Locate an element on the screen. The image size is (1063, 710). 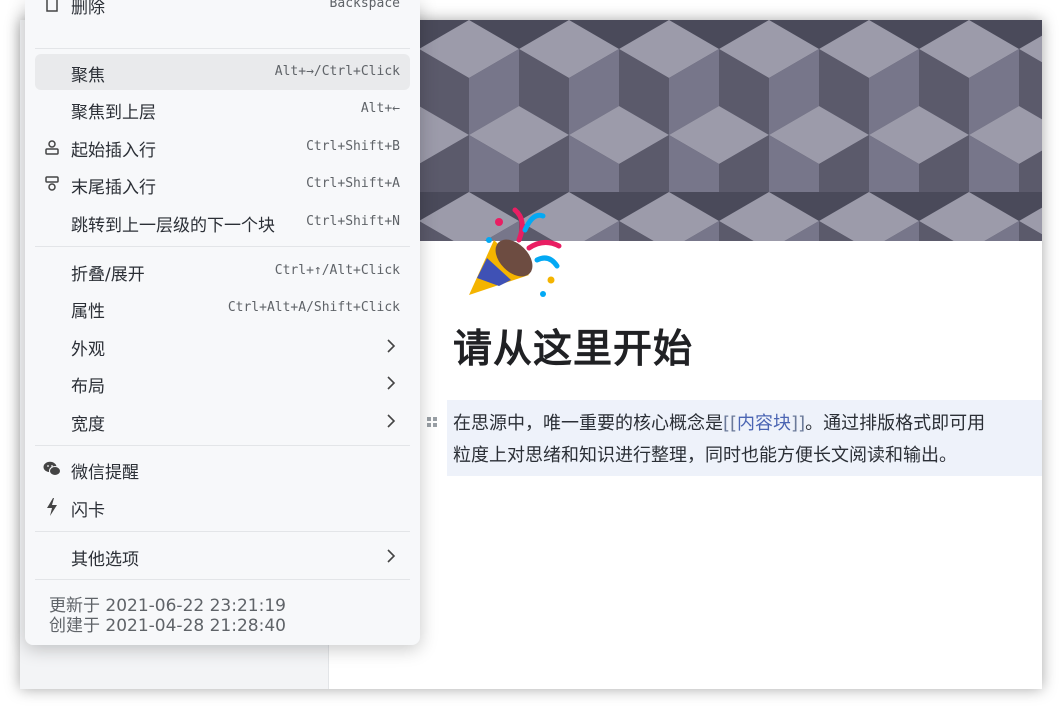
insert-after-icon is located at coordinates (52, 184).